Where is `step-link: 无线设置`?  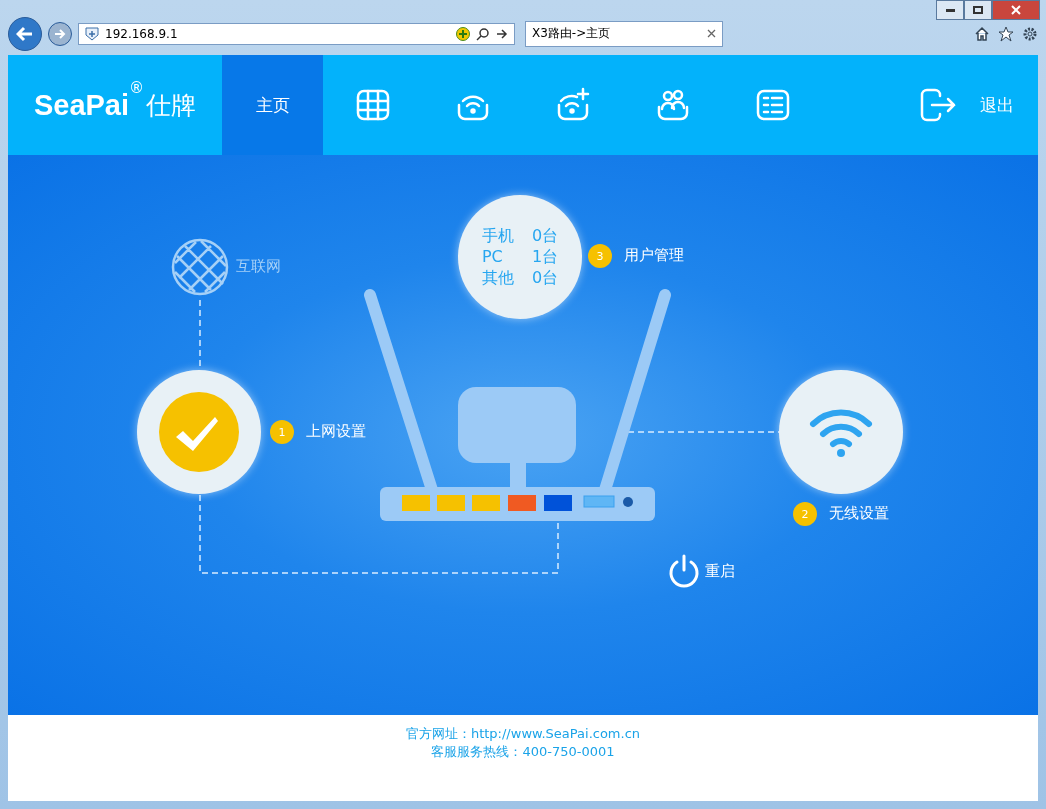 step-link: 无线设置 is located at coordinates (859, 513).